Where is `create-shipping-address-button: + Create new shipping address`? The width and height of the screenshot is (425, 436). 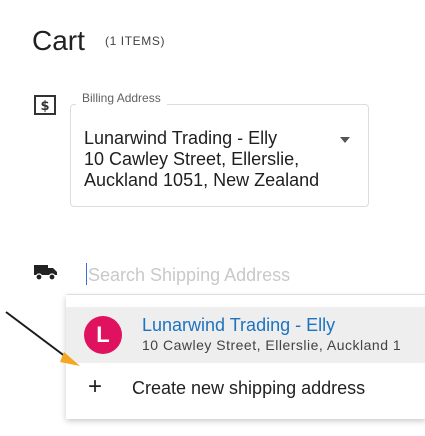 create-shipping-address-button: + Create new shipping address is located at coordinates (245, 391).